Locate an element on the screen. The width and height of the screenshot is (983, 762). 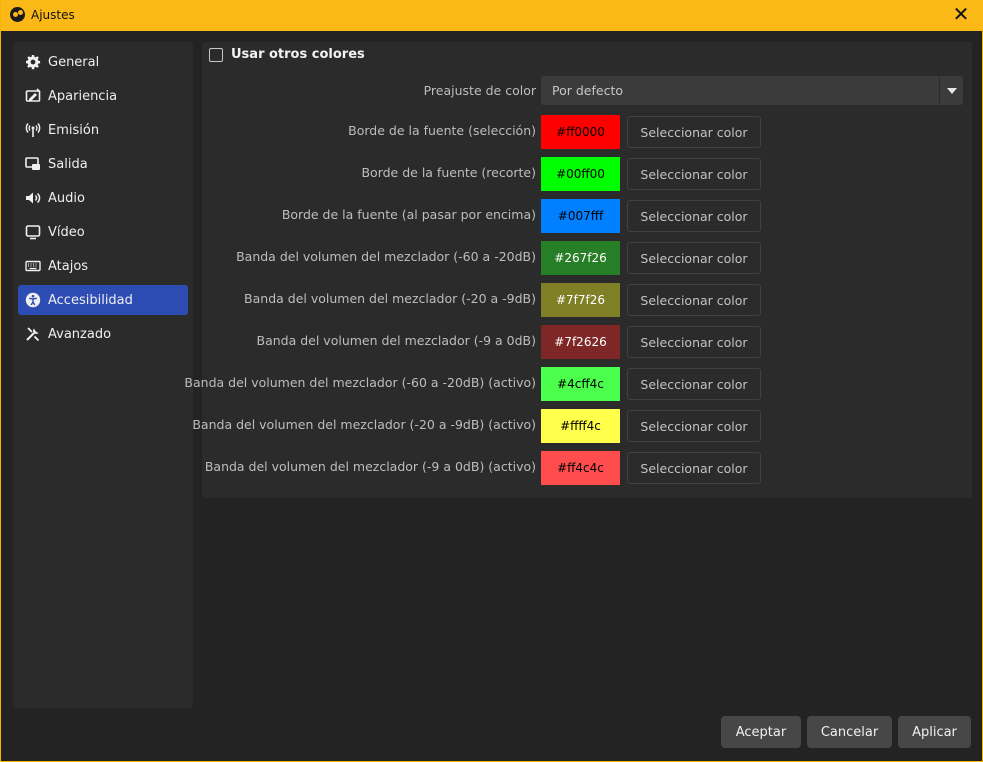
sidebar-item-hotkeys: Atajos is located at coordinates (103, 266).